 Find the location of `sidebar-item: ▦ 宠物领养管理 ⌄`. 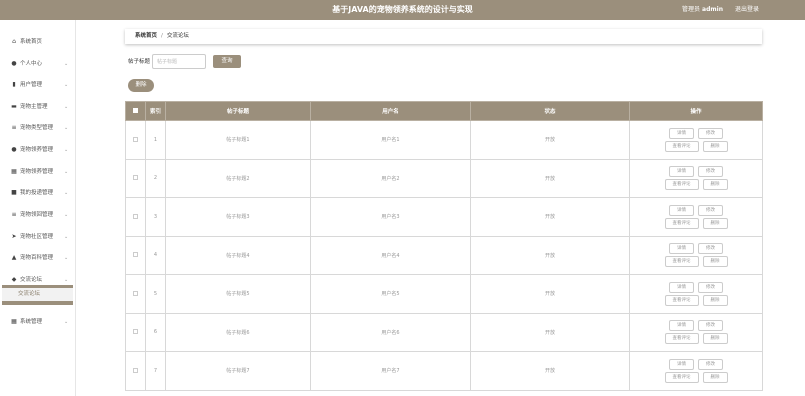

sidebar-item: ▦ 宠物领养管理 ⌄ is located at coordinates (38, 172).